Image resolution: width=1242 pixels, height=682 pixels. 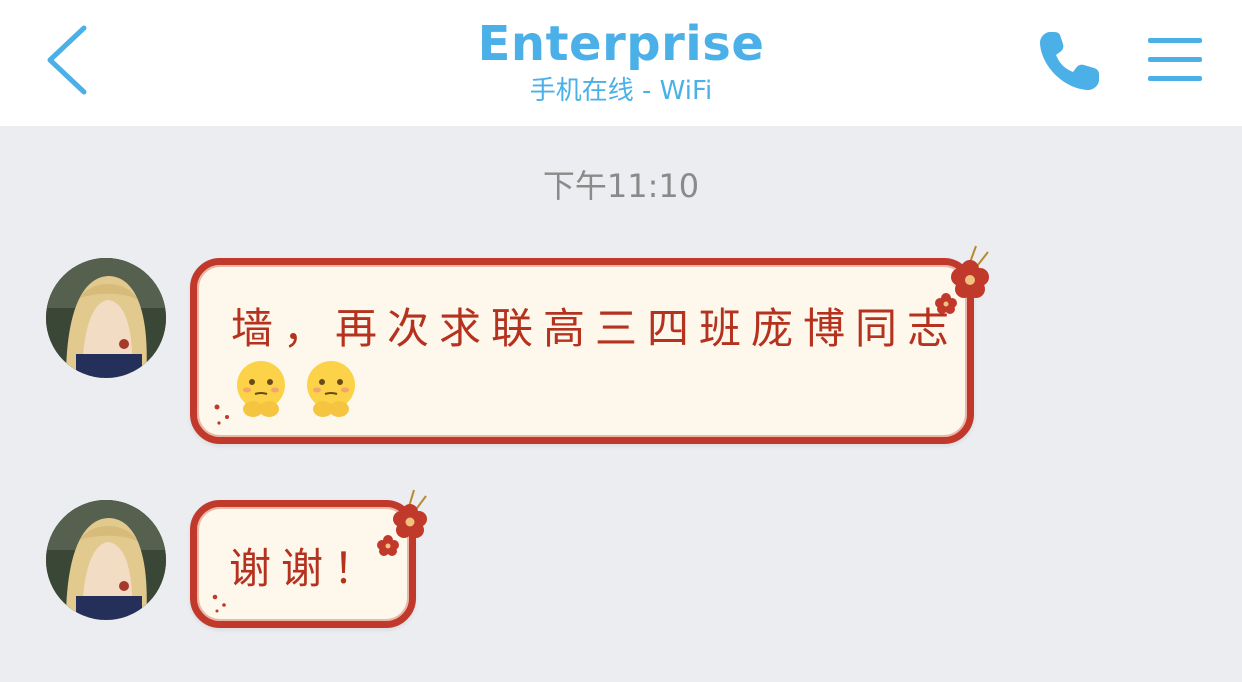 What do you see at coordinates (1070, 61) in the screenshot?
I see `phone-icon` at bounding box center [1070, 61].